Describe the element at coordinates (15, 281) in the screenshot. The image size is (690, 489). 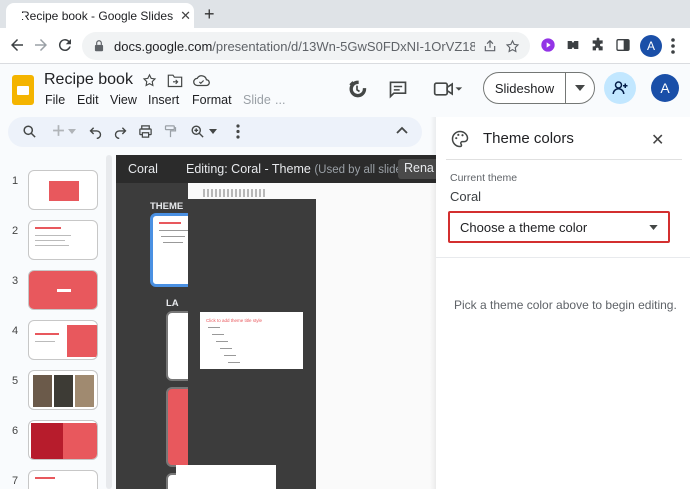
I see `slide-number: 3` at that location.